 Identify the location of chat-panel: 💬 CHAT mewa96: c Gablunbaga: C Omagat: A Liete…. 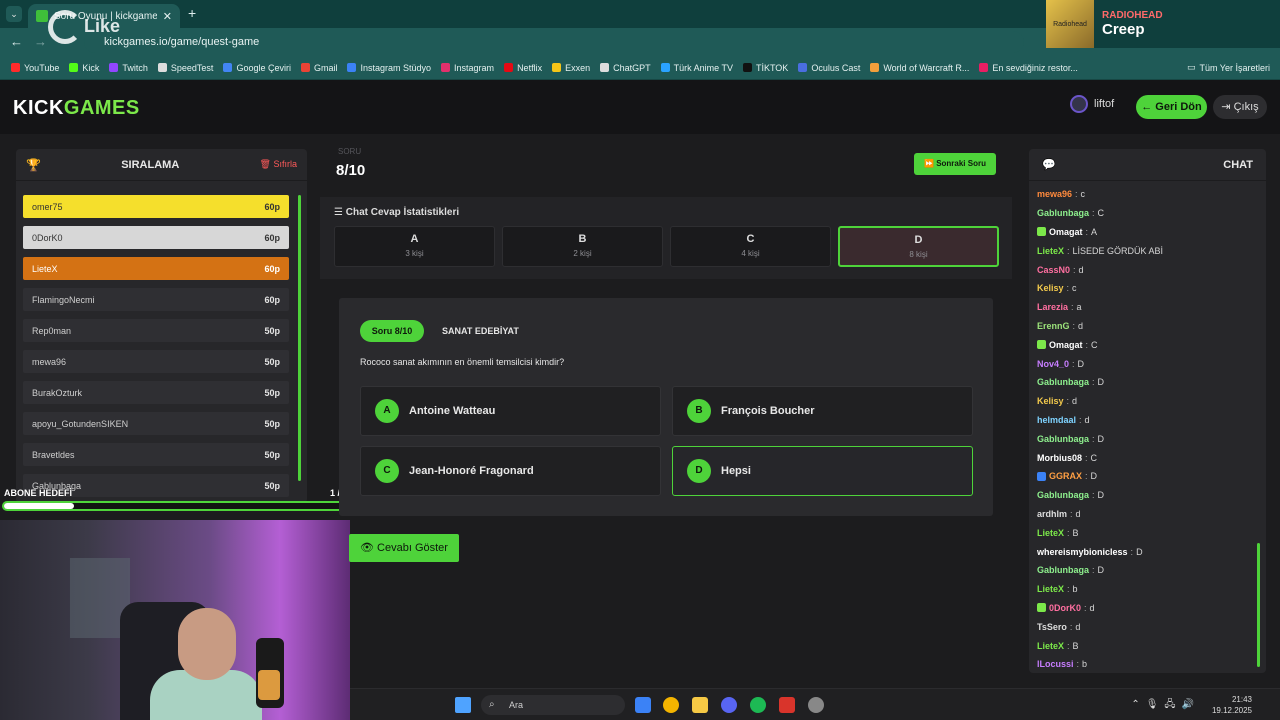
(1147, 411).